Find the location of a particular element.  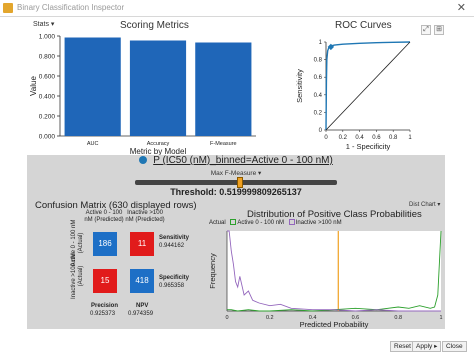

cm-cell-true-positive: 186 is located at coordinates (105, 244).